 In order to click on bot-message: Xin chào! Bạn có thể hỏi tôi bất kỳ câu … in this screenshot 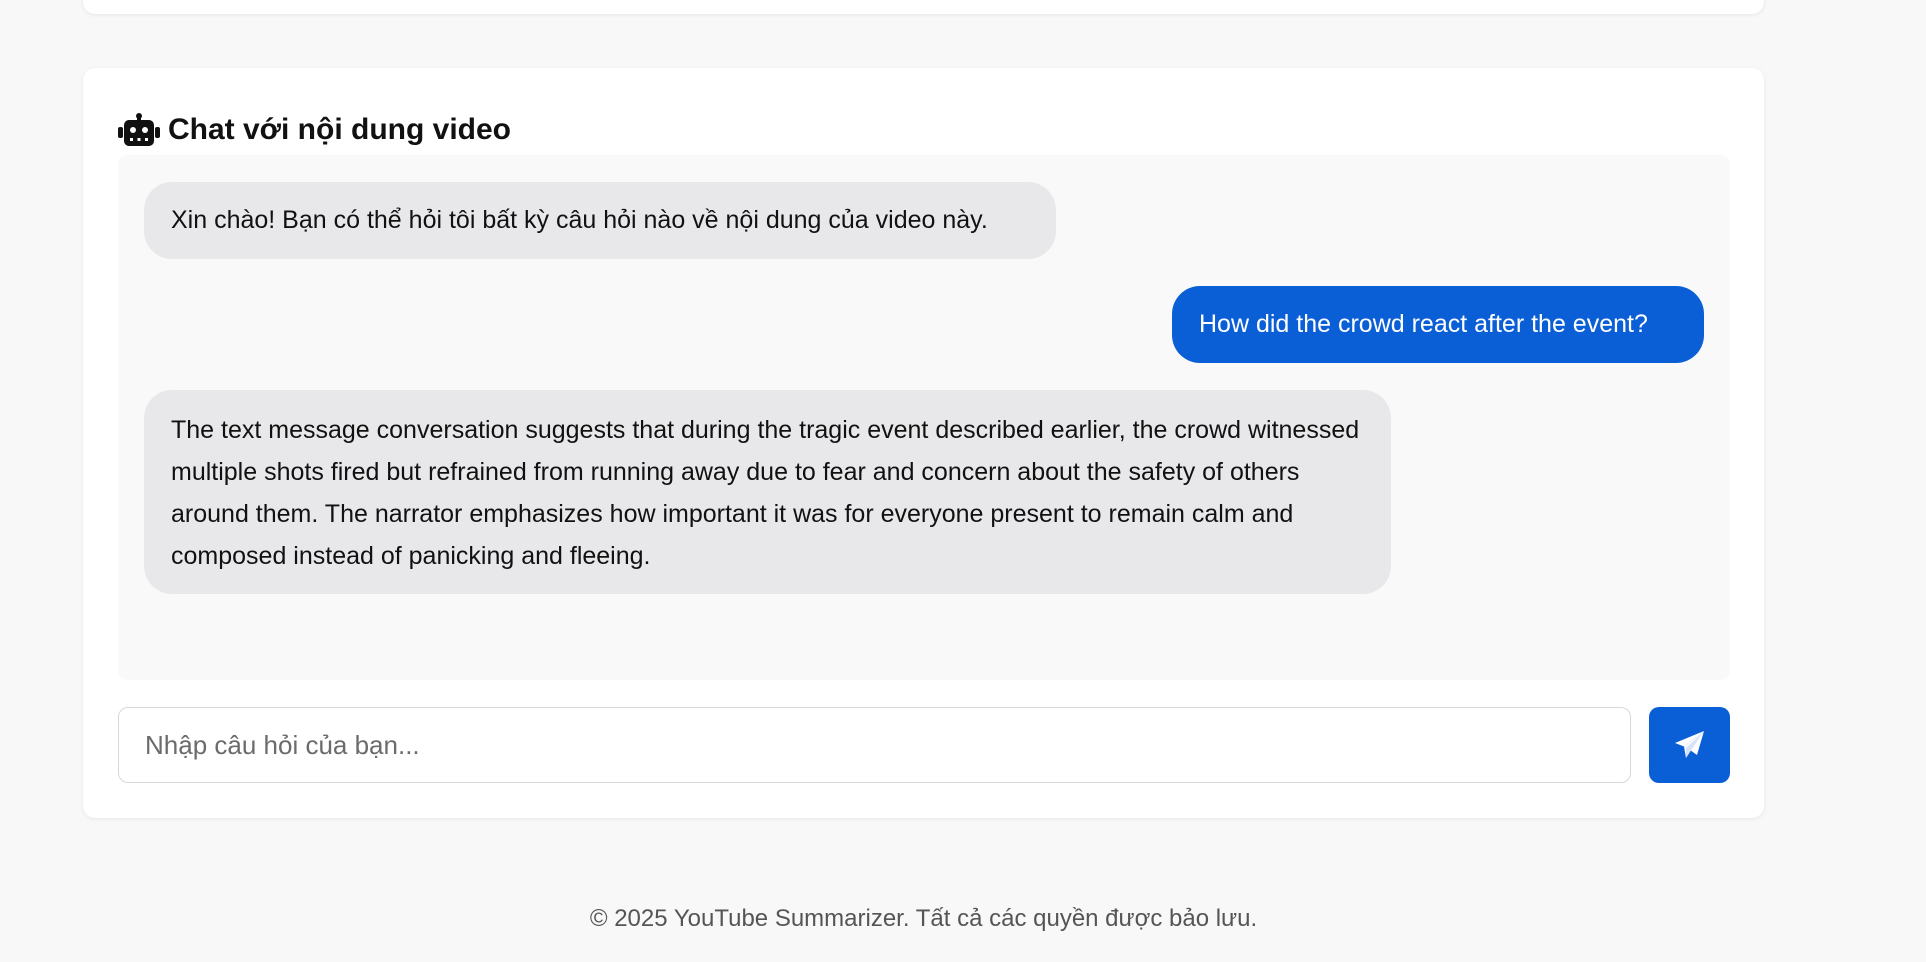, I will do `click(600, 220)`.